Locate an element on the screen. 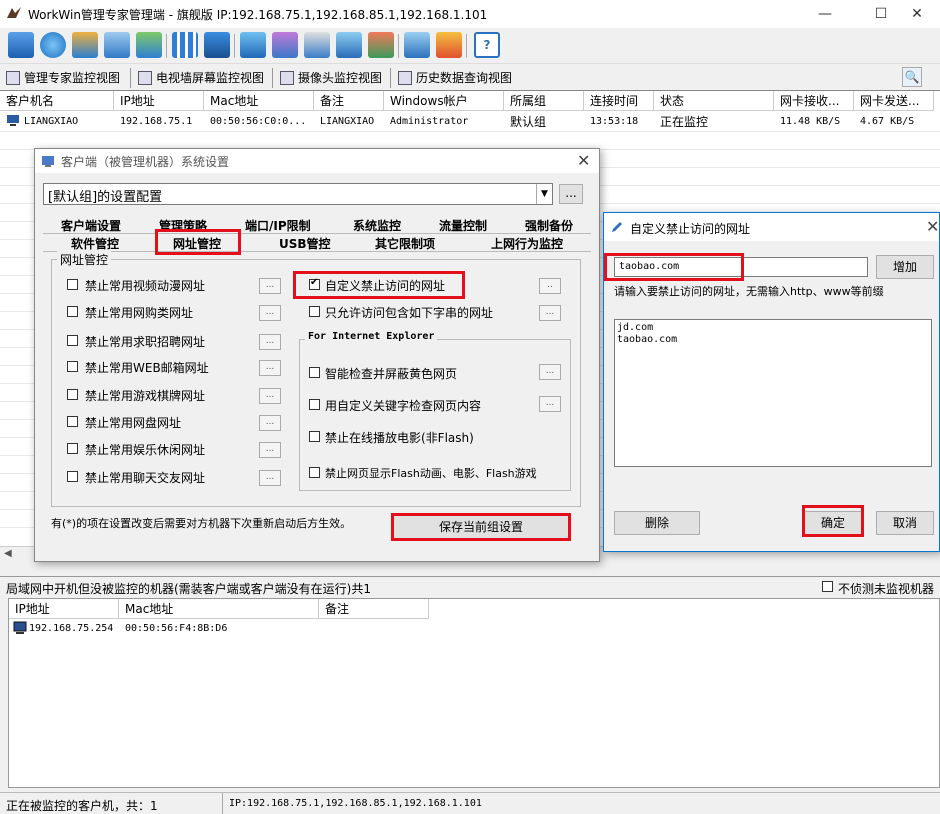 The height and width of the screenshot is (814, 940). tab-usb-control: USB管控 is located at coordinates (305, 243).